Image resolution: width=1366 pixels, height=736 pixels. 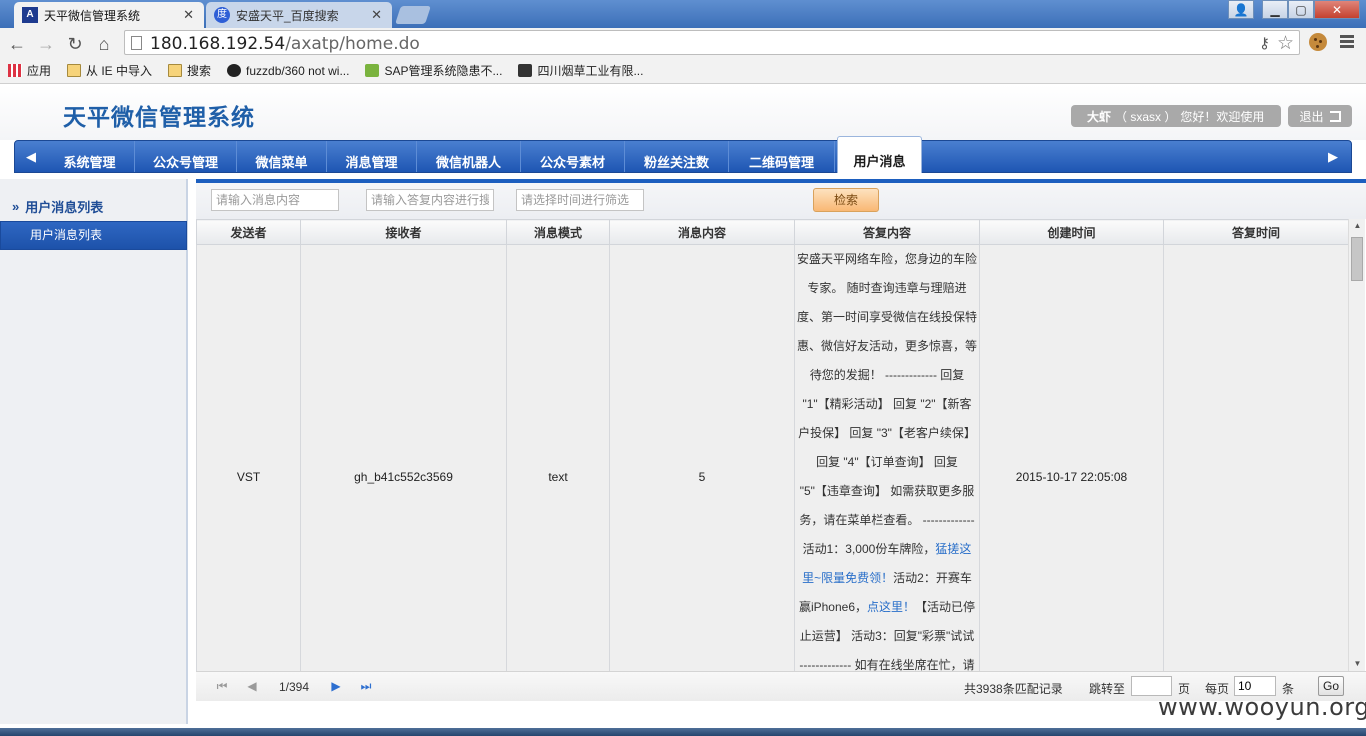 What do you see at coordinates (1262, 707) in the screenshot?
I see `watermark: www.wooyun.org` at bounding box center [1262, 707].